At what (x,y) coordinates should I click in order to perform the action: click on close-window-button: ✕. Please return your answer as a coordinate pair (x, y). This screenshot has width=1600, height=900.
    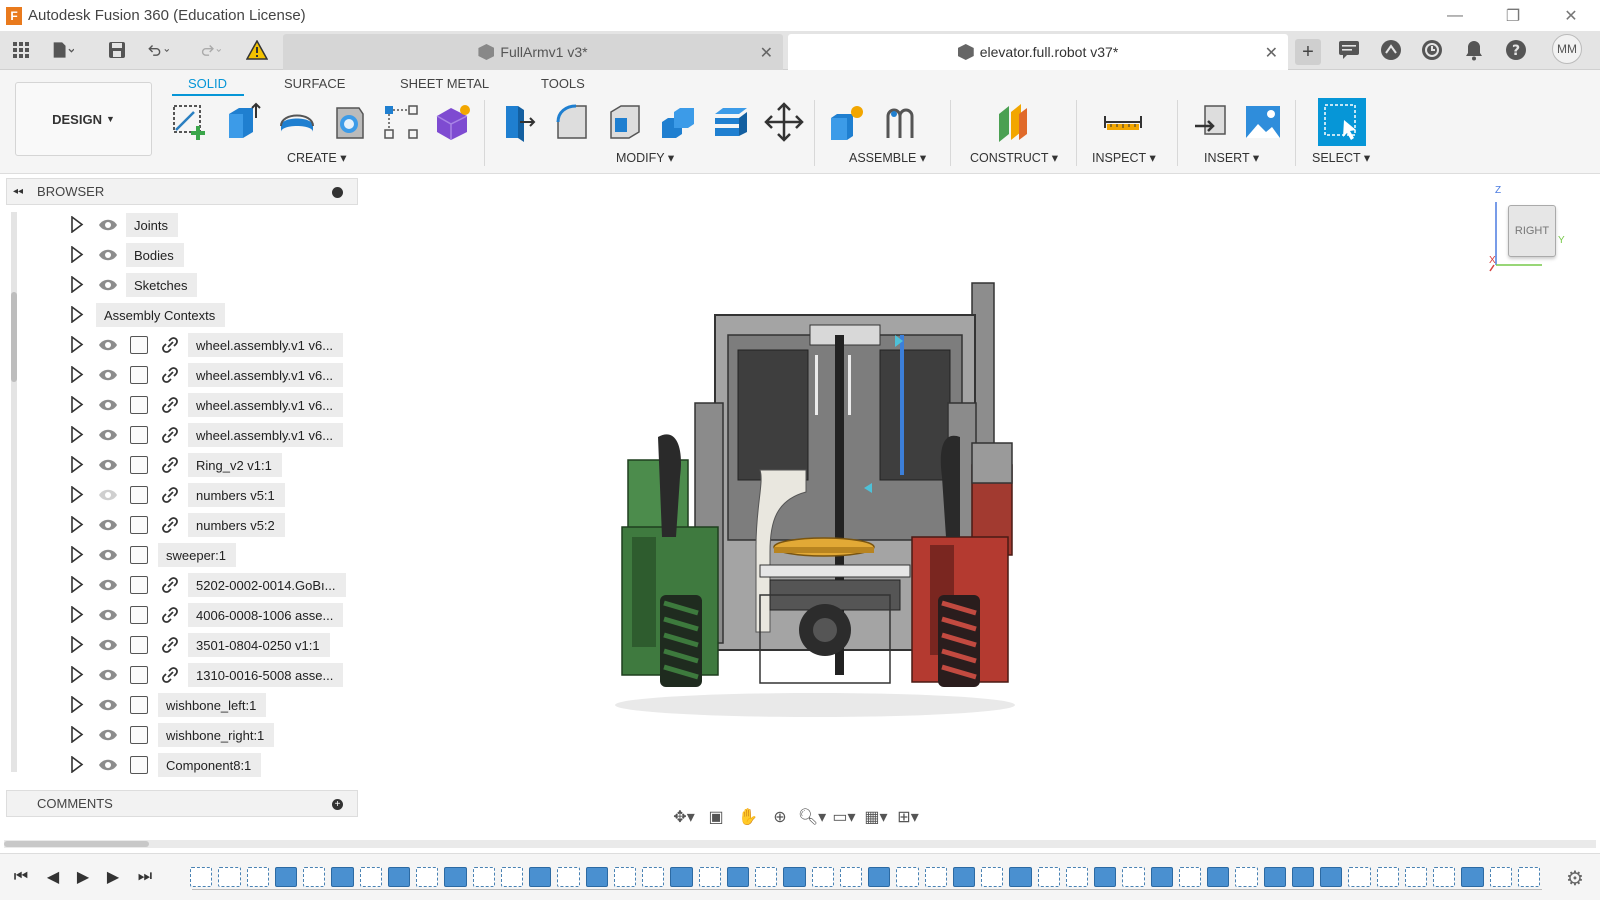
    Looking at the image, I should click on (1571, 15).